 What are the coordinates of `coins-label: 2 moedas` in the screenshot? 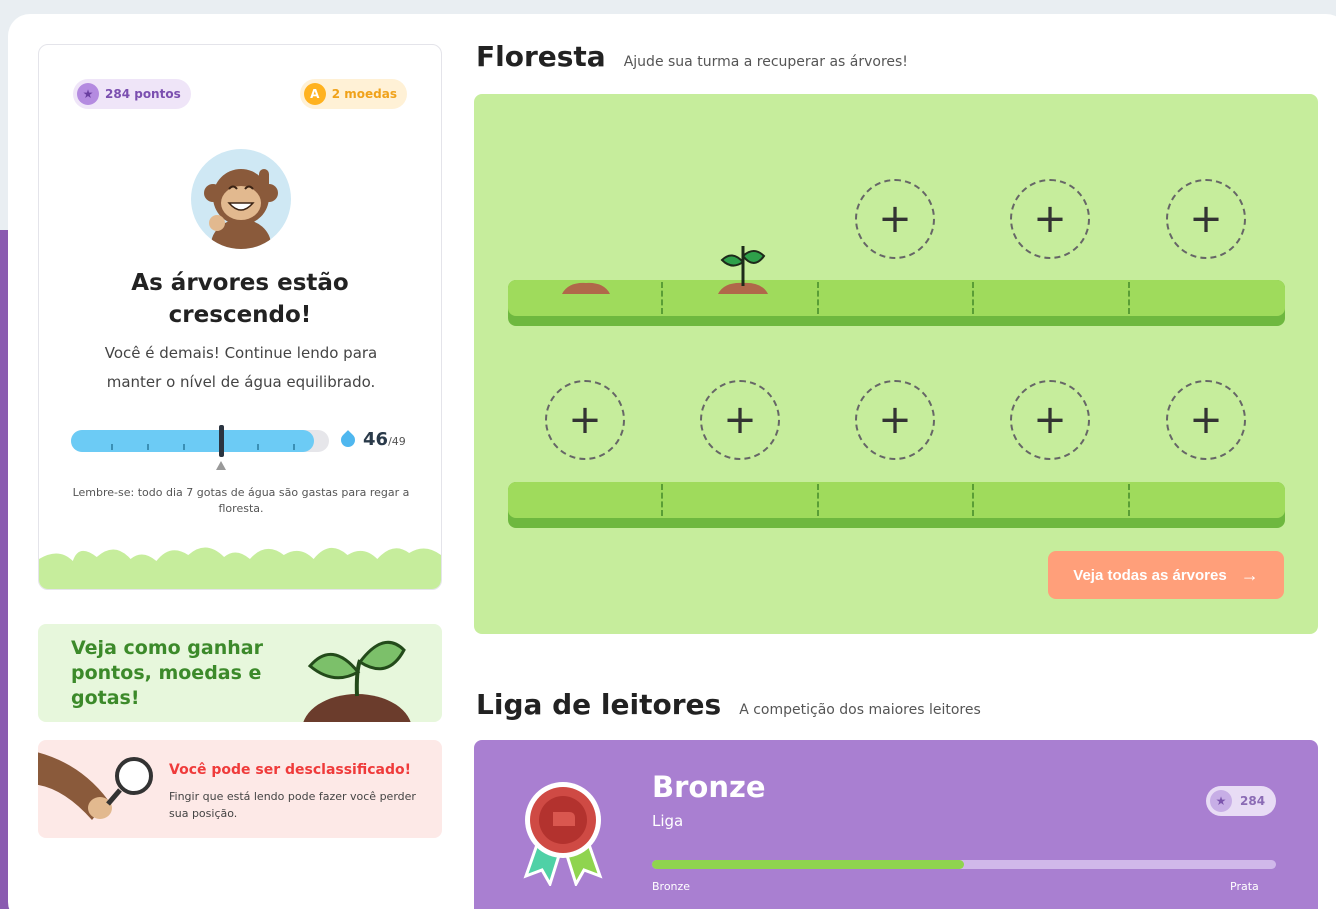 It's located at (364, 94).